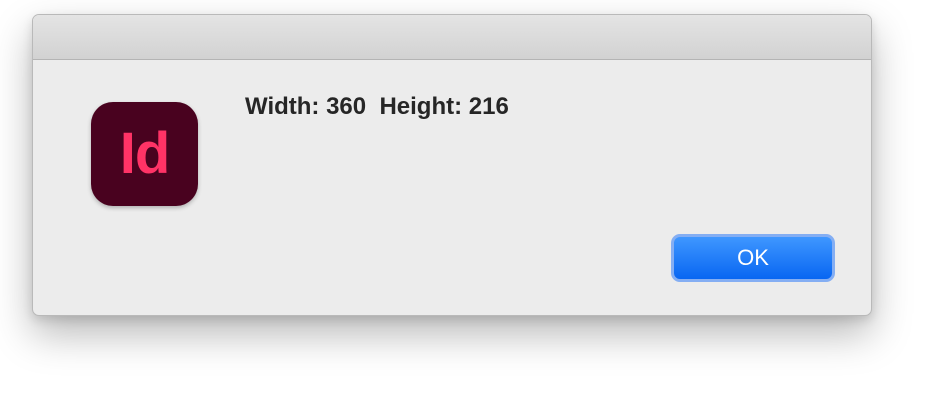 The image size is (934, 412). What do you see at coordinates (452, 37) in the screenshot?
I see `dialog-title-bar` at bounding box center [452, 37].